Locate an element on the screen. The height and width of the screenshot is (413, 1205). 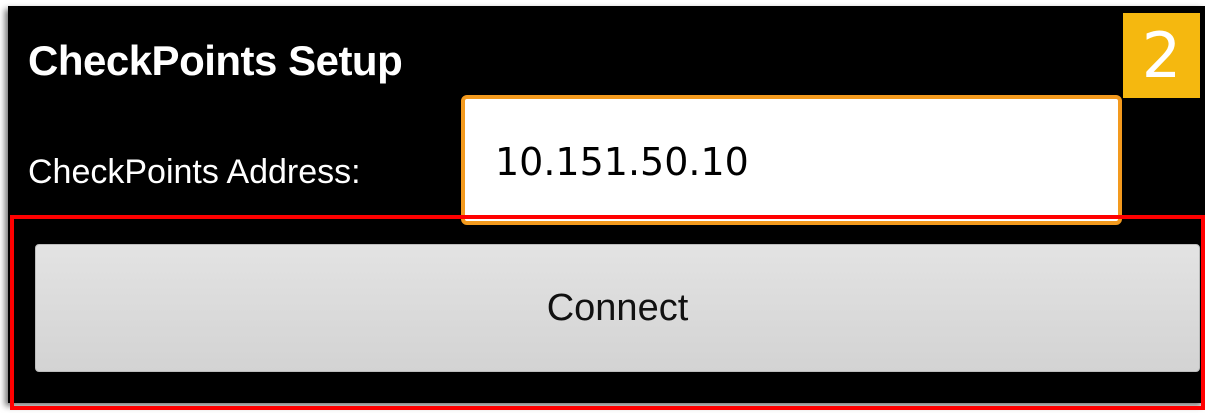
step-number-badge: 2 is located at coordinates (1161, 55).